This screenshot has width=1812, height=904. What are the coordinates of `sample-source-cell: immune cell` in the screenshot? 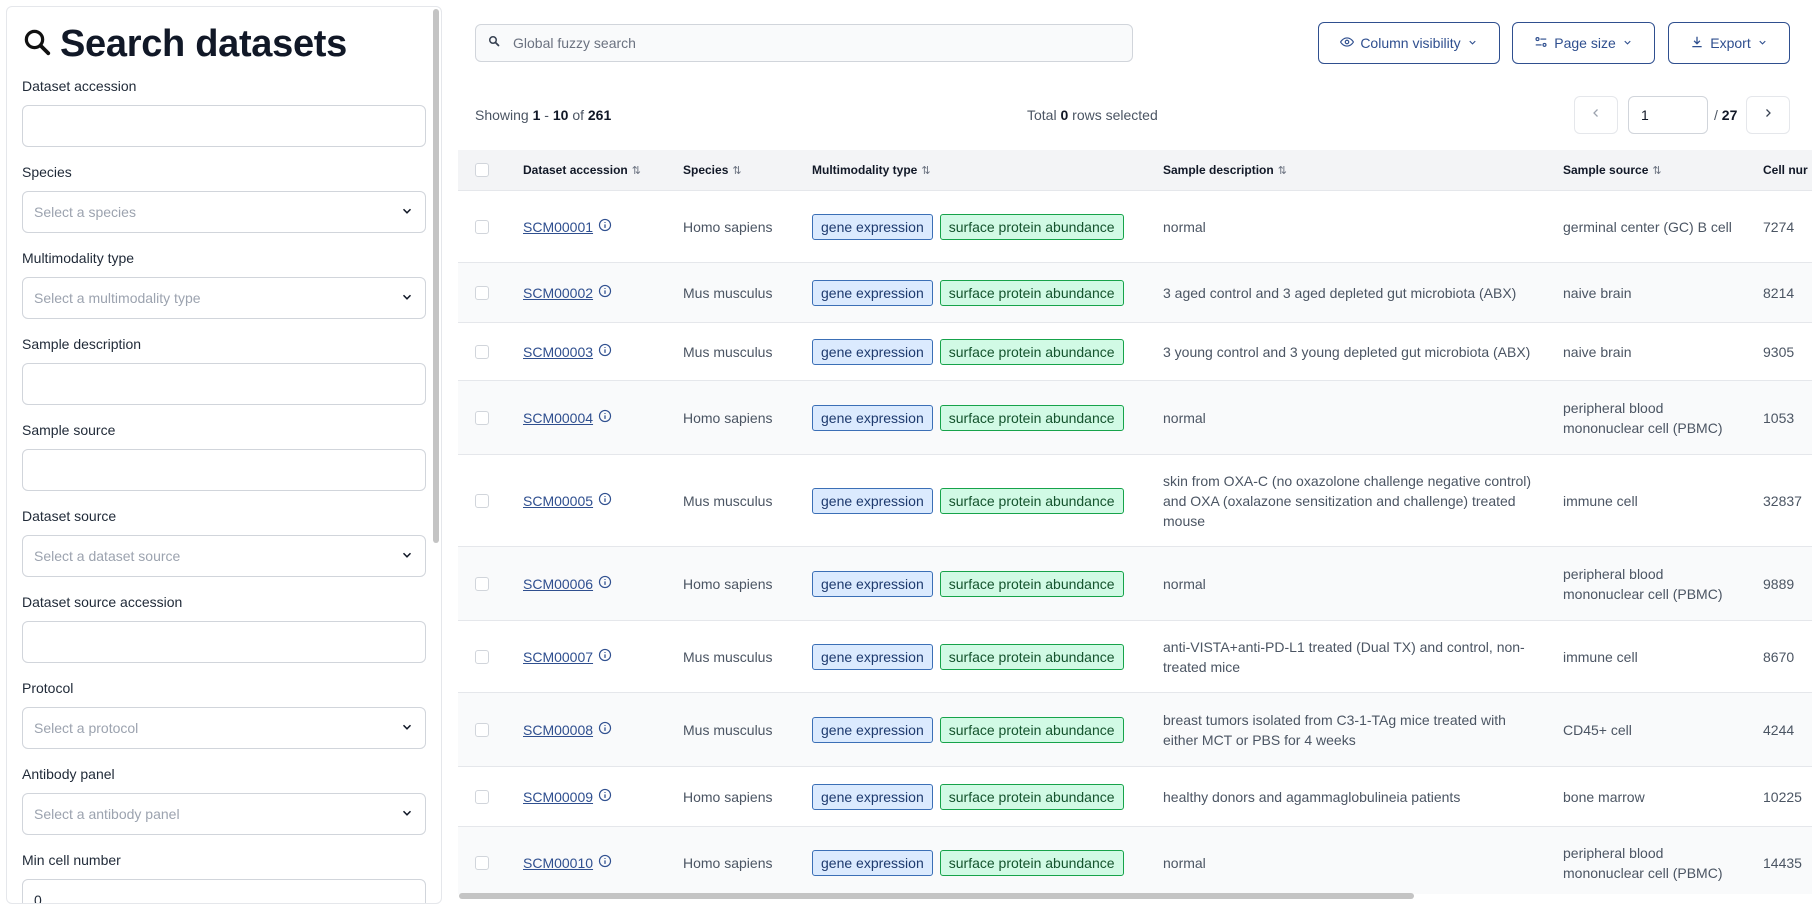 It's located at (1600, 657).